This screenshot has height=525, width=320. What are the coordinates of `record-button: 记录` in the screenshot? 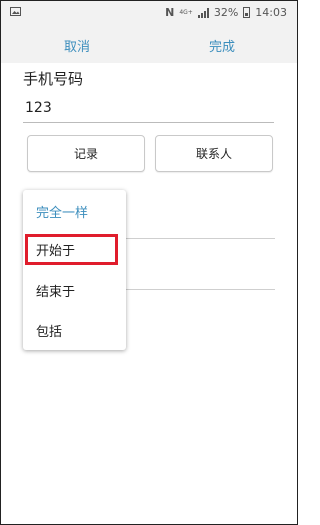 It's located at (86, 153).